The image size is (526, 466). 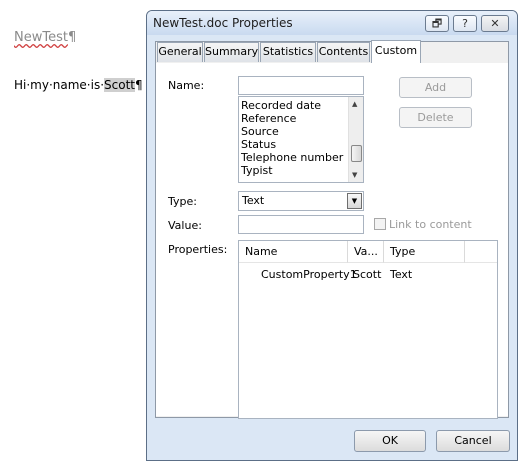 What do you see at coordinates (186, 85) in the screenshot?
I see `name-label: Name:` at bounding box center [186, 85].